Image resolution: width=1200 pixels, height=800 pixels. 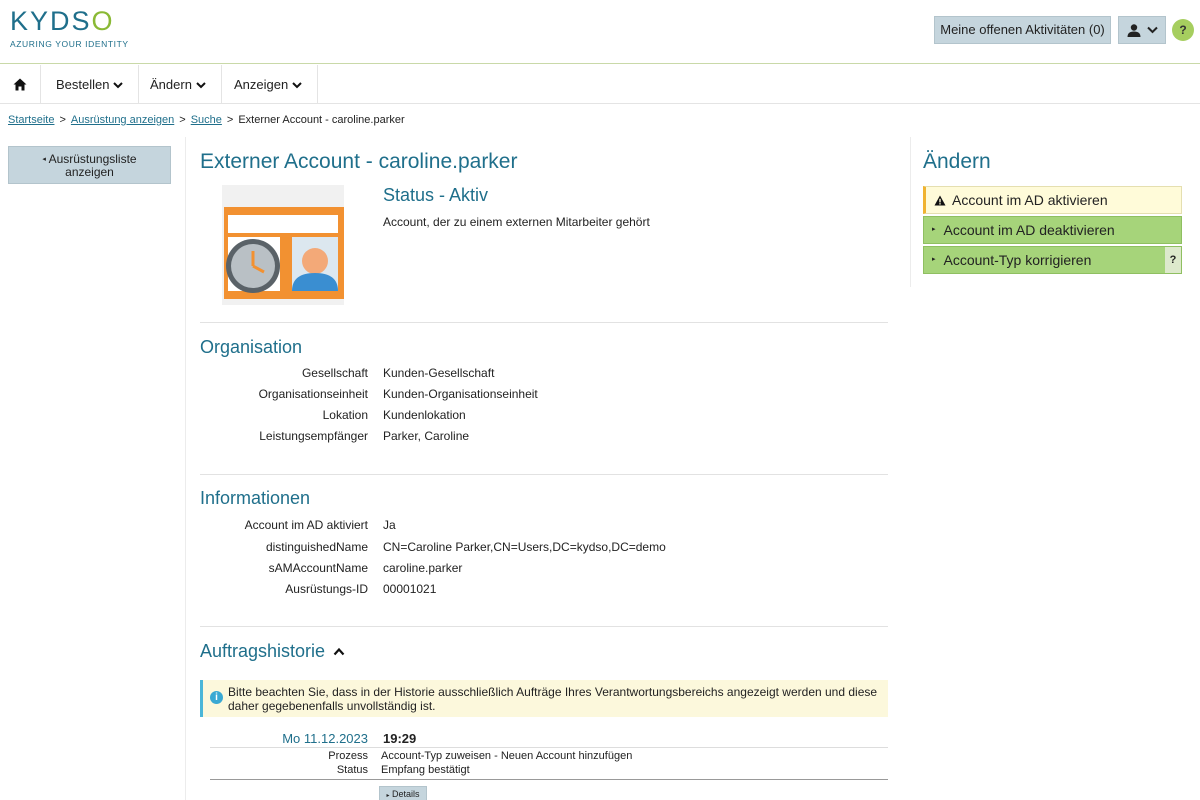 I want to click on breadcrumb-startseite: Startseite, so click(x=31, y=120).